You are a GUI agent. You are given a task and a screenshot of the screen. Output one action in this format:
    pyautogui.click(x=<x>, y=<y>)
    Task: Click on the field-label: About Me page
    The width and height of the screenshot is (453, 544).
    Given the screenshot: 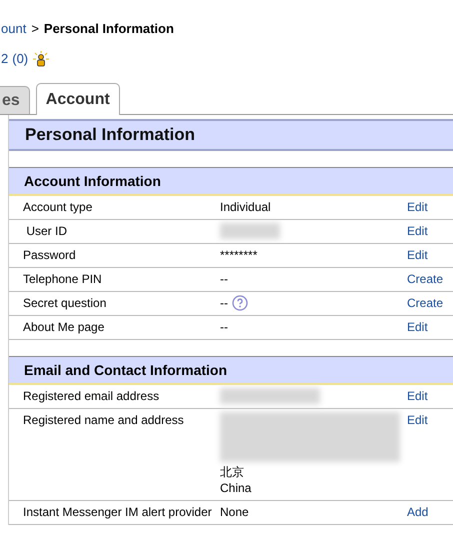 What is the action you would take?
    pyautogui.click(x=64, y=327)
    